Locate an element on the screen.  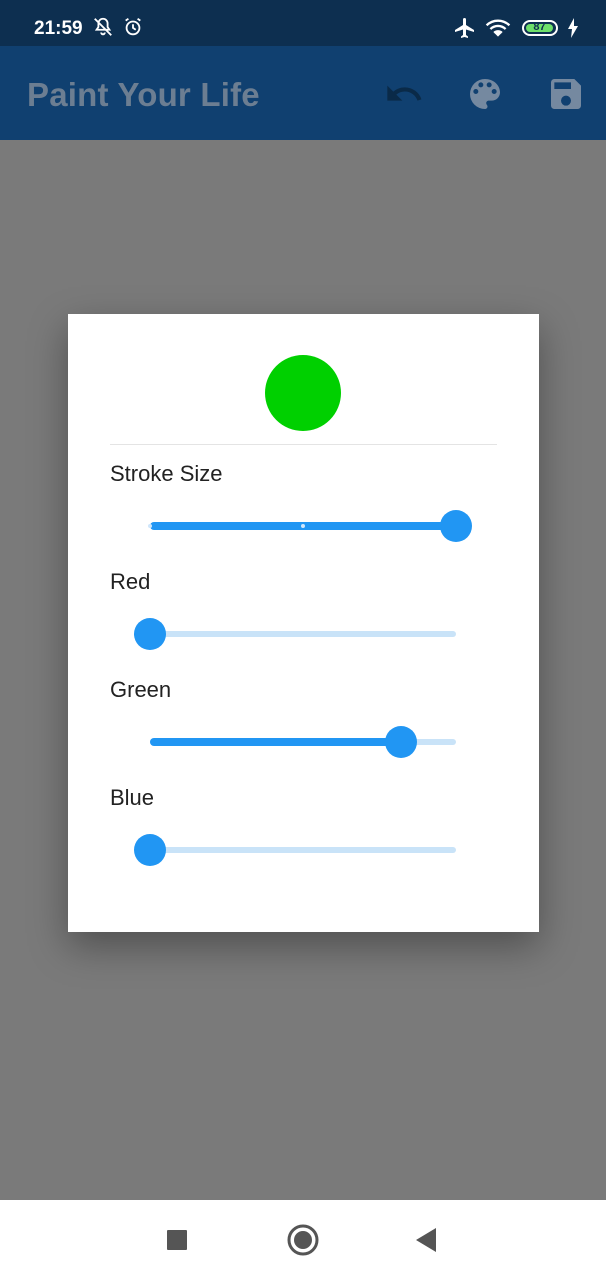
home-icon is located at coordinates (303, 1240).